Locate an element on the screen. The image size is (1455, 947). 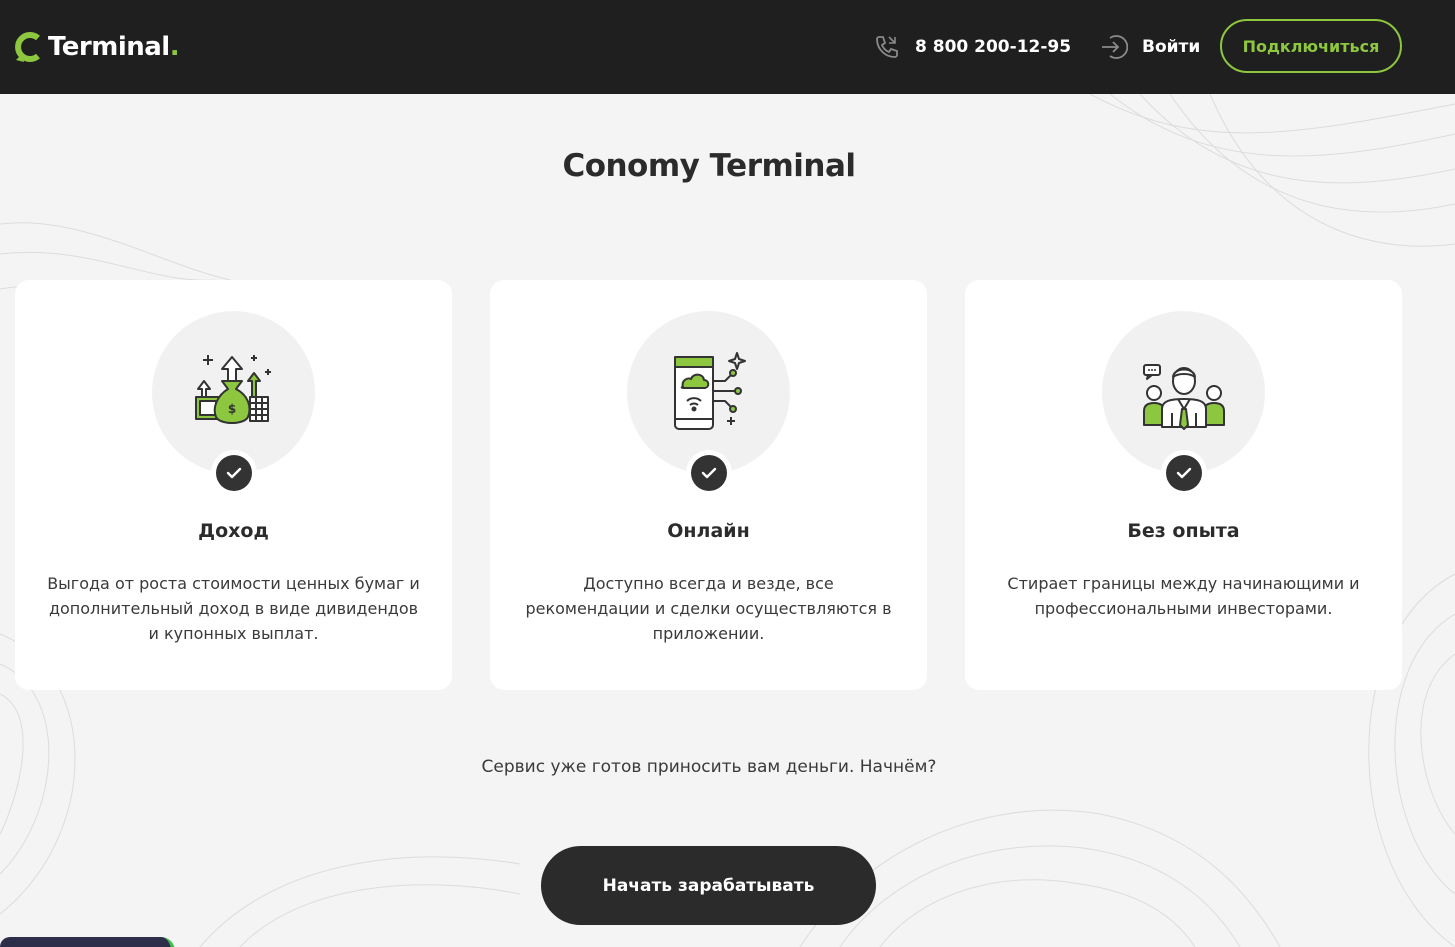
logo: Terminal . is located at coordinates (97, 47).